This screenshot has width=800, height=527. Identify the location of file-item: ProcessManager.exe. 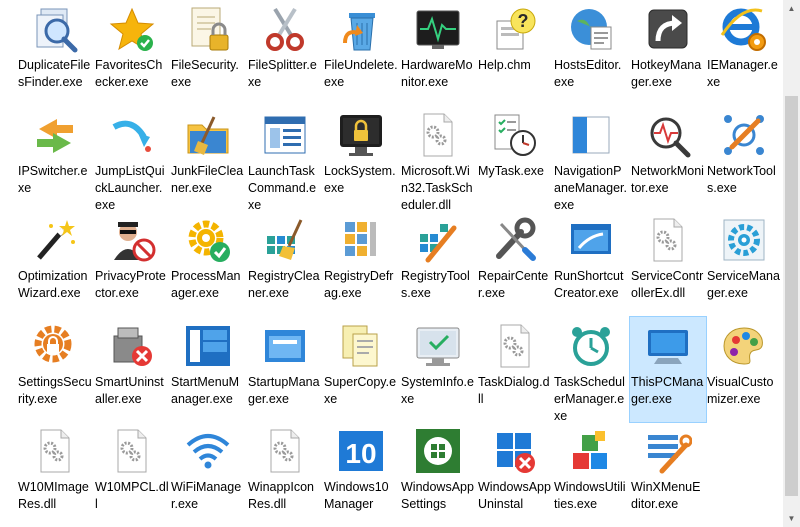
(208, 263).